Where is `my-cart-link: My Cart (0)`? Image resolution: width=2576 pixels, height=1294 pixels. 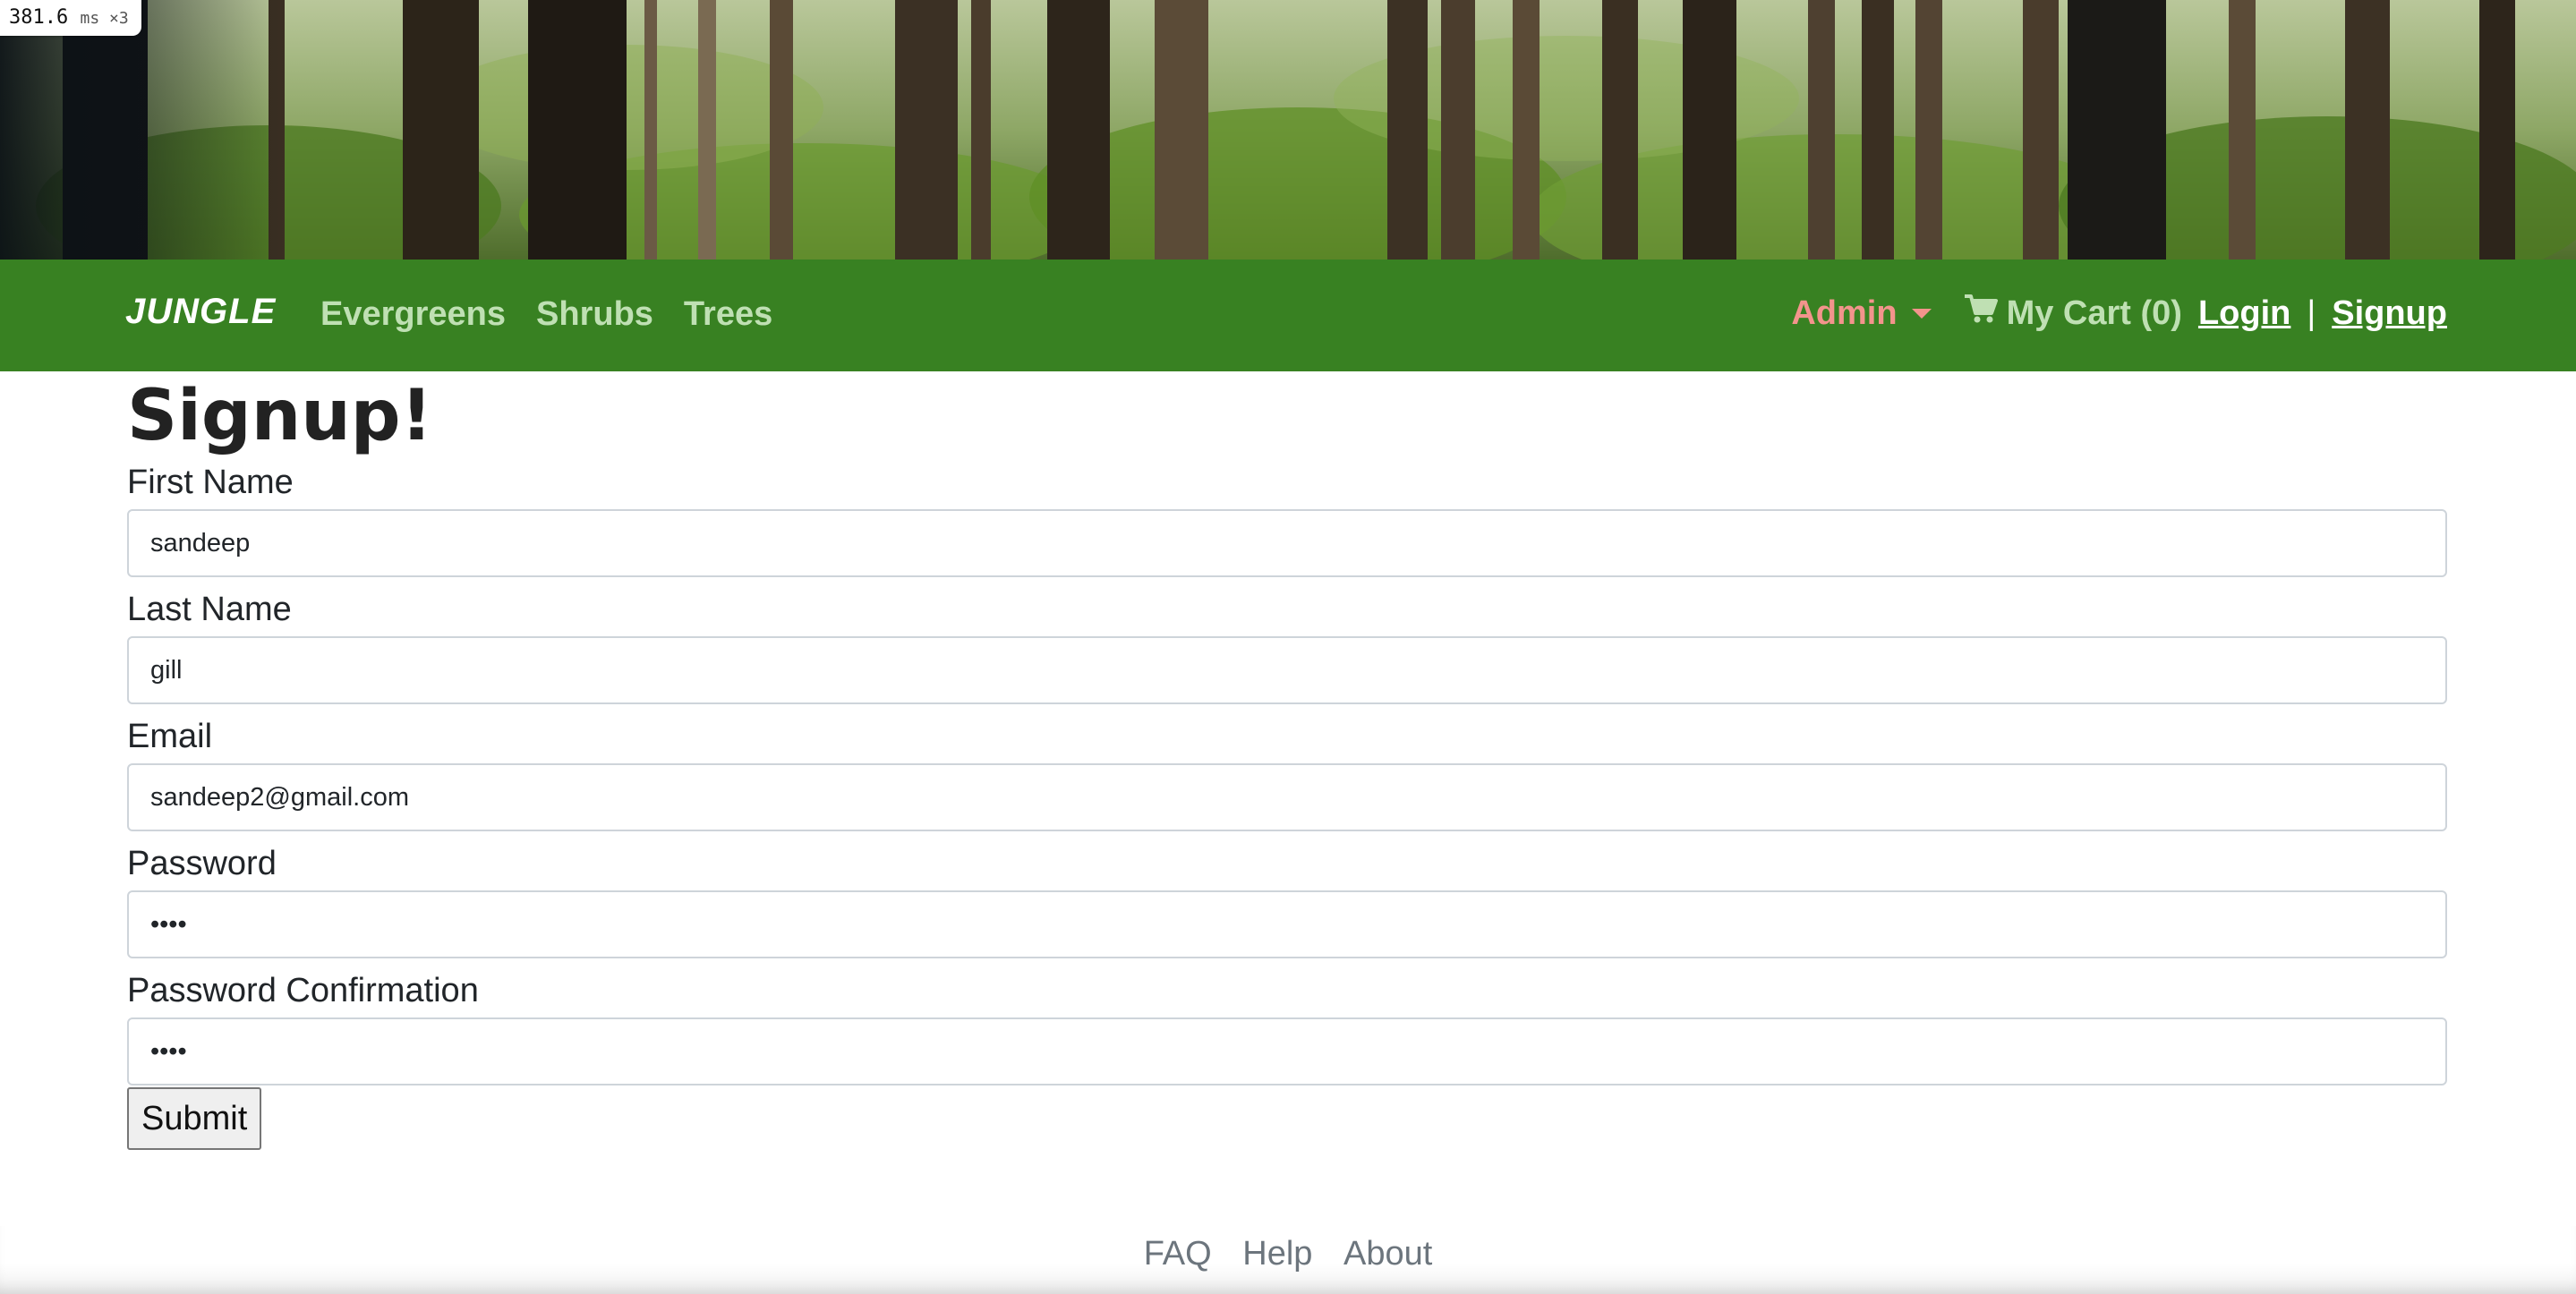 my-cart-link: My Cart (0) is located at coordinates (2073, 313).